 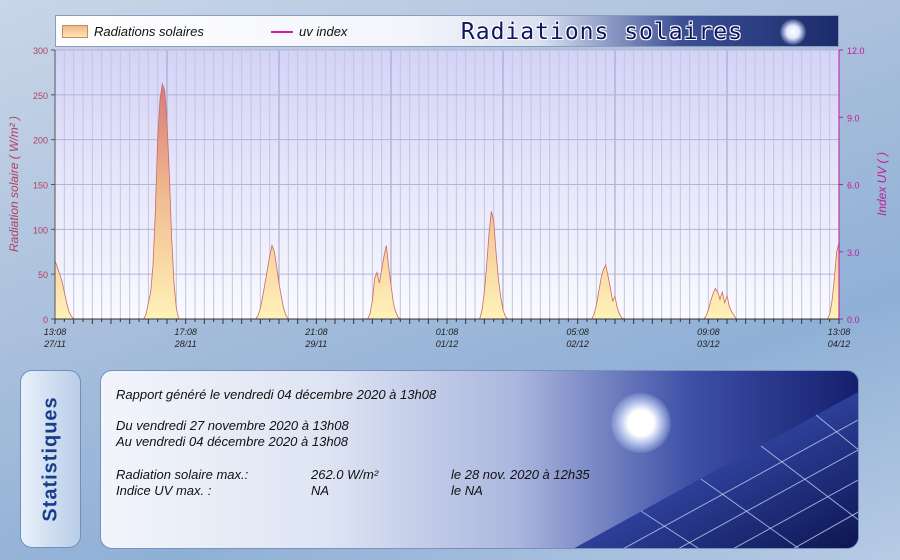 What do you see at coordinates (447, 344) in the screenshot?
I see `x-tick-label-date: 01/12` at bounding box center [447, 344].